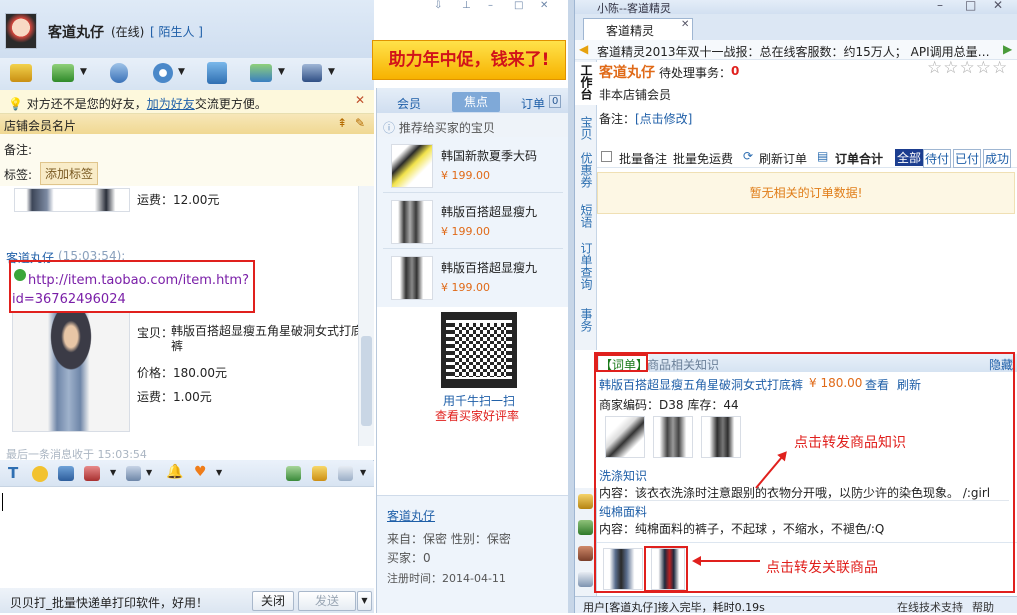 The width and height of the screenshot is (1017, 615). I want to click on close-button: 关闭, so click(273, 601).